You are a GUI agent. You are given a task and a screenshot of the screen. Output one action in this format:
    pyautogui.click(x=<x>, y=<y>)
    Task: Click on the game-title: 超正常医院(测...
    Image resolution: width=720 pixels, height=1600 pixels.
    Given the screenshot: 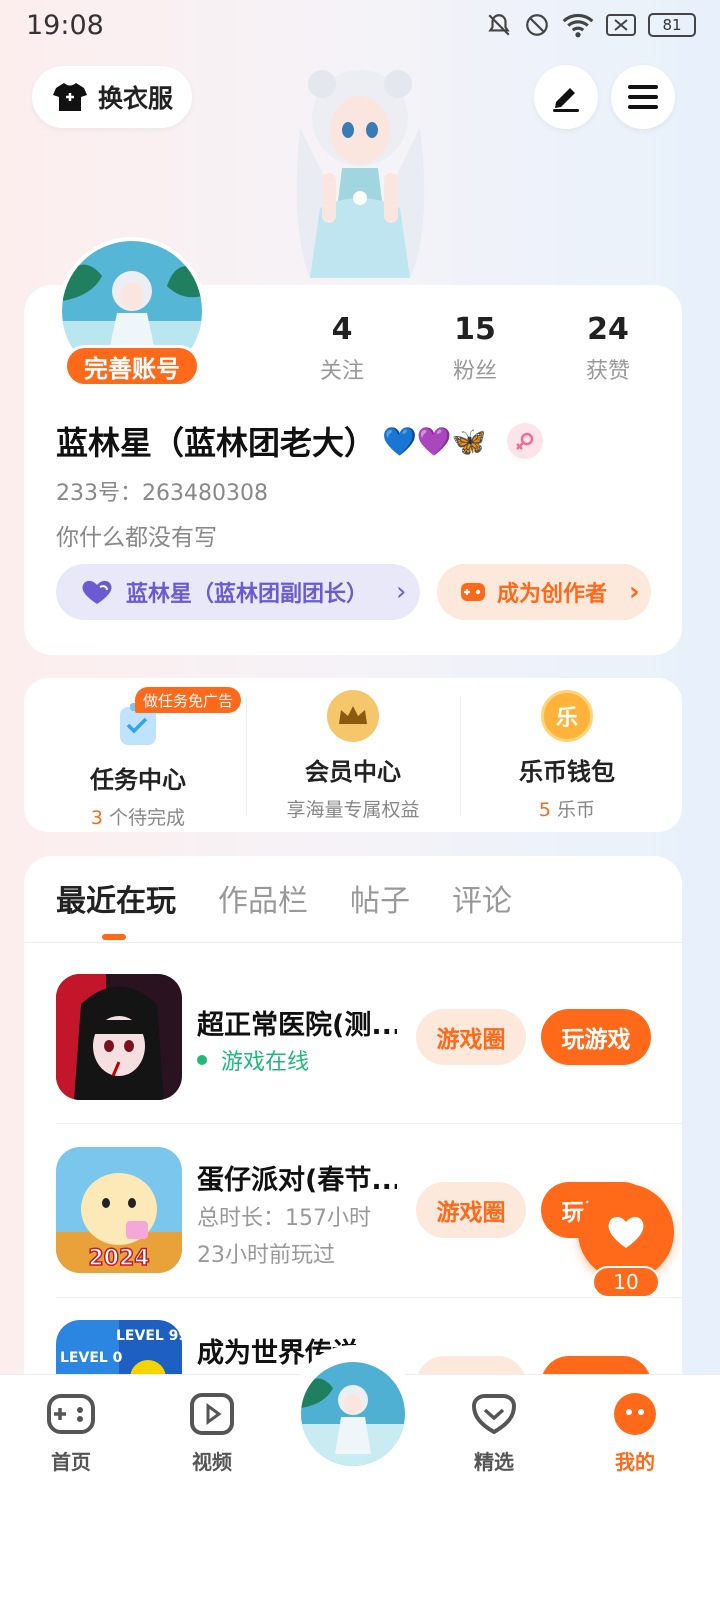 What is the action you would take?
    pyautogui.click(x=297, y=1022)
    